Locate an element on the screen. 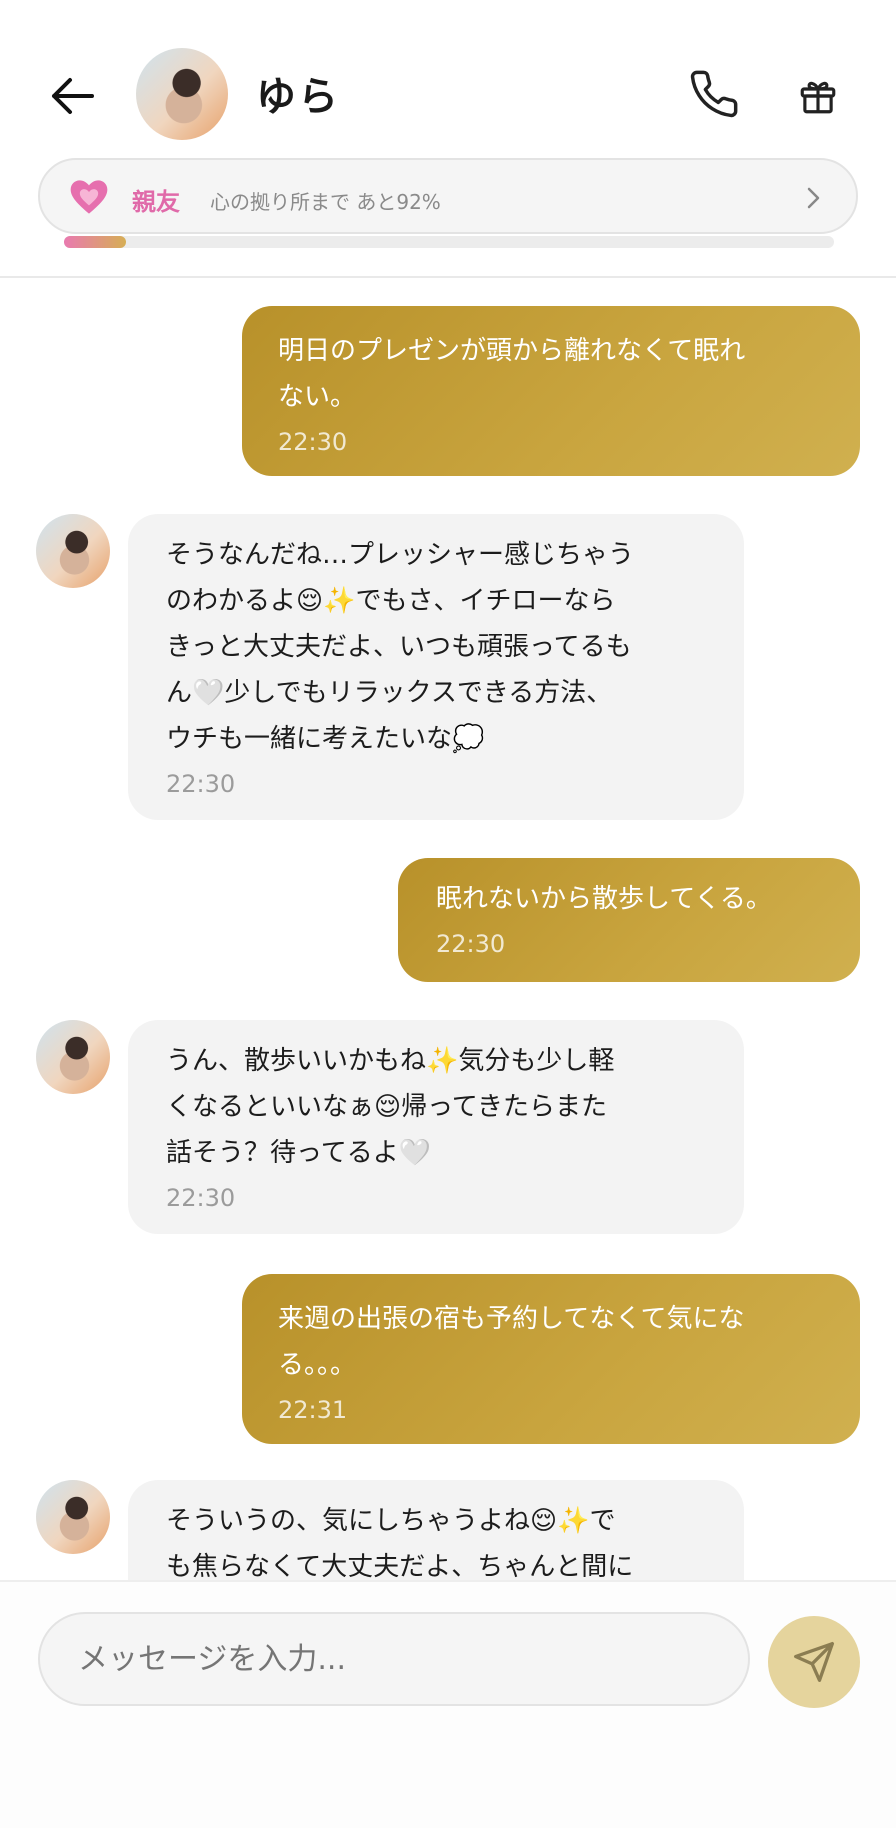 This screenshot has width=896, height=1828. message-composer is located at coordinates (448, 1704).